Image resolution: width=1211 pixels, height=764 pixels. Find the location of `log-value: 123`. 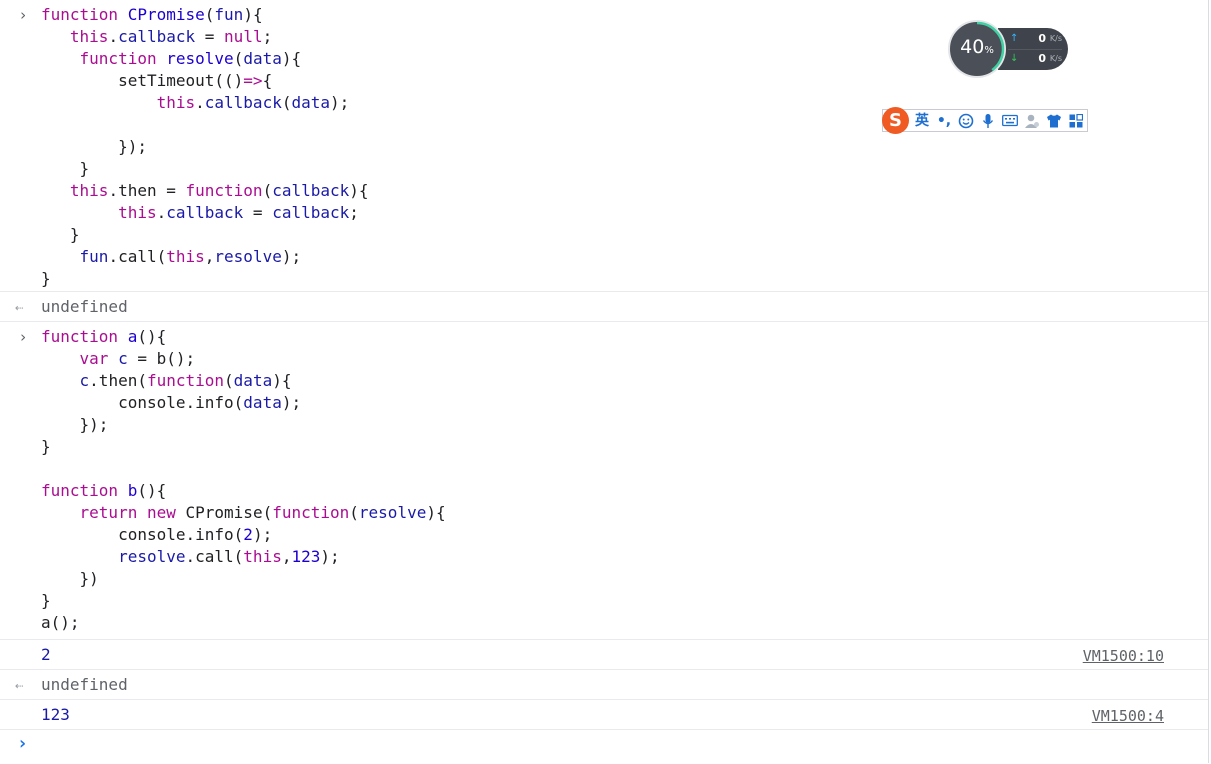

log-value: 123 is located at coordinates (55, 714).